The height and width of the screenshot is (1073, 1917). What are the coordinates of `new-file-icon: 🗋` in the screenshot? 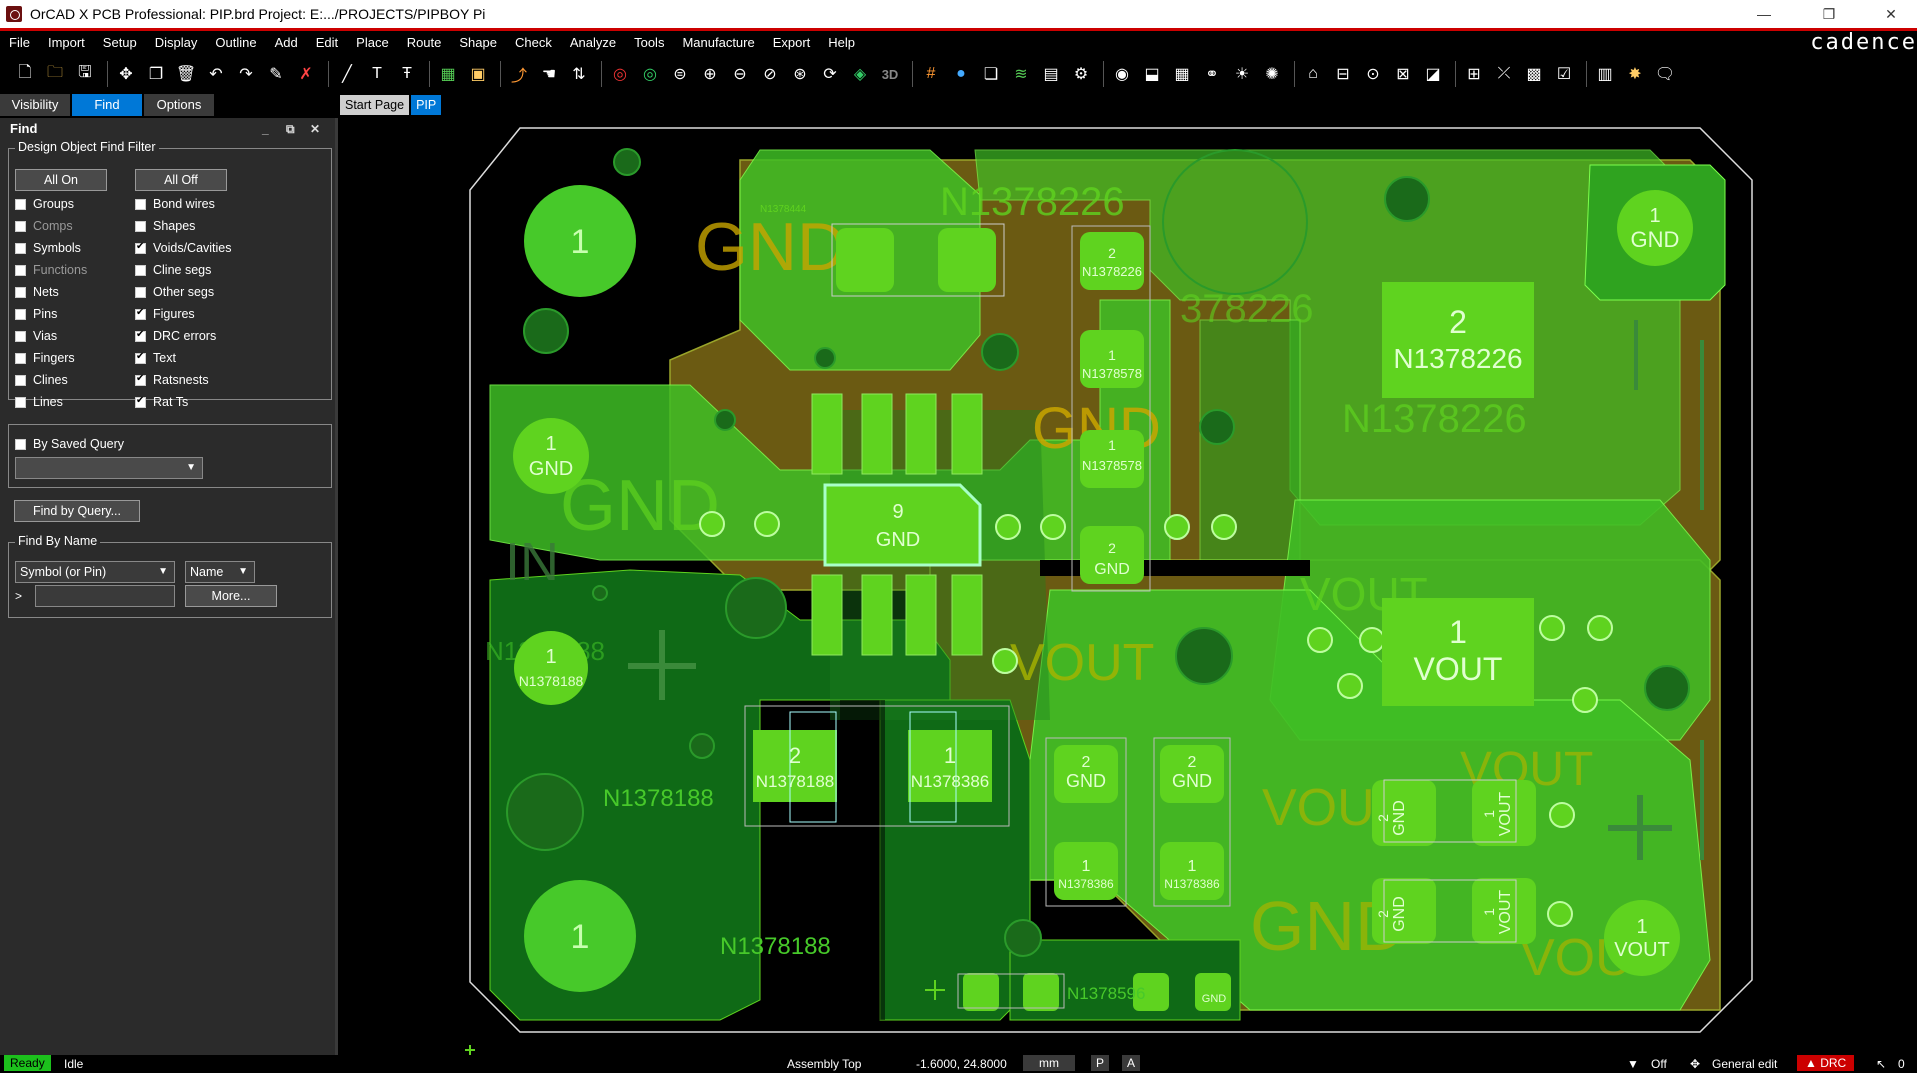 It's located at (25, 74).